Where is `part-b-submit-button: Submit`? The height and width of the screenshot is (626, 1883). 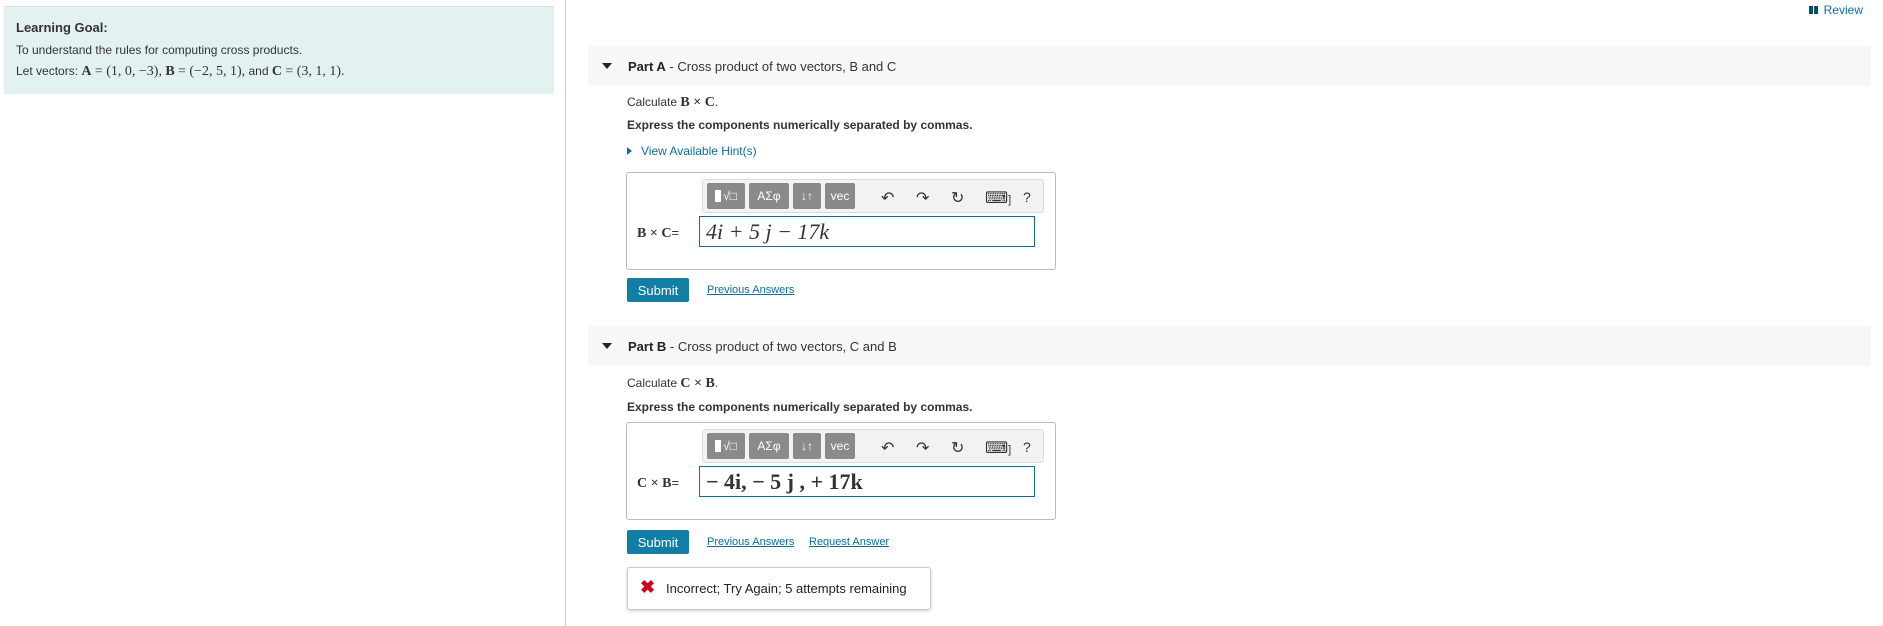 part-b-submit-button: Submit is located at coordinates (658, 542).